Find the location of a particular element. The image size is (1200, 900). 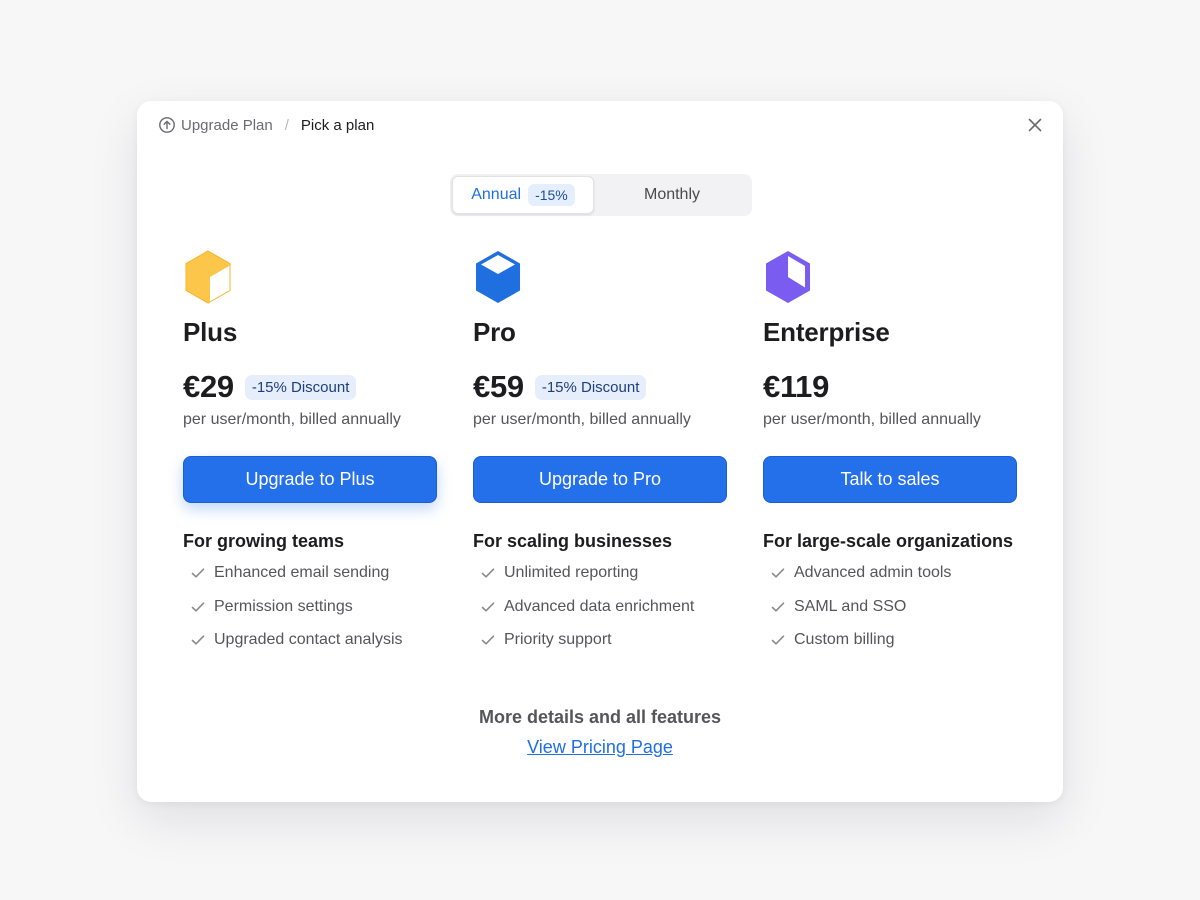

price-row: €119 is located at coordinates (796, 387).